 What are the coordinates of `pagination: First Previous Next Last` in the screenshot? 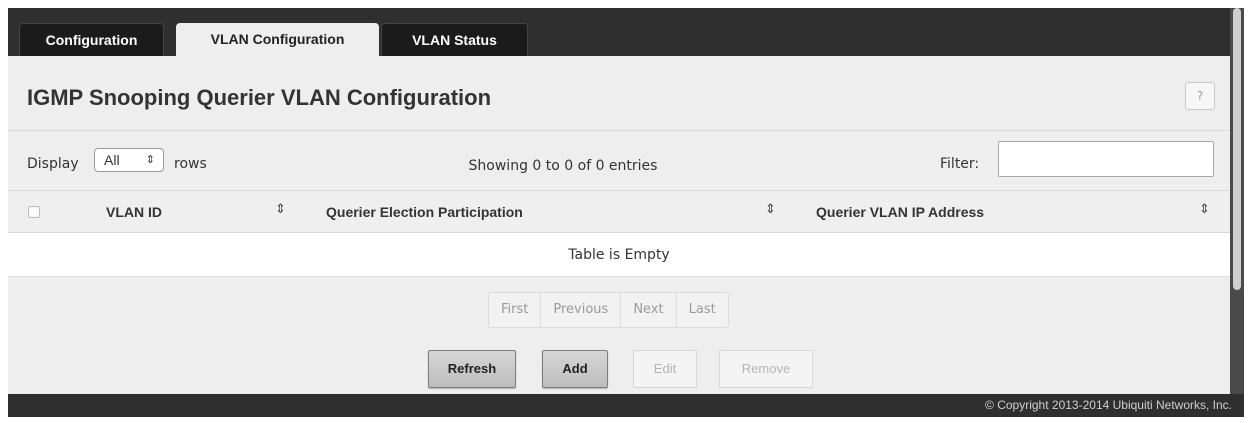 It's located at (608, 310).